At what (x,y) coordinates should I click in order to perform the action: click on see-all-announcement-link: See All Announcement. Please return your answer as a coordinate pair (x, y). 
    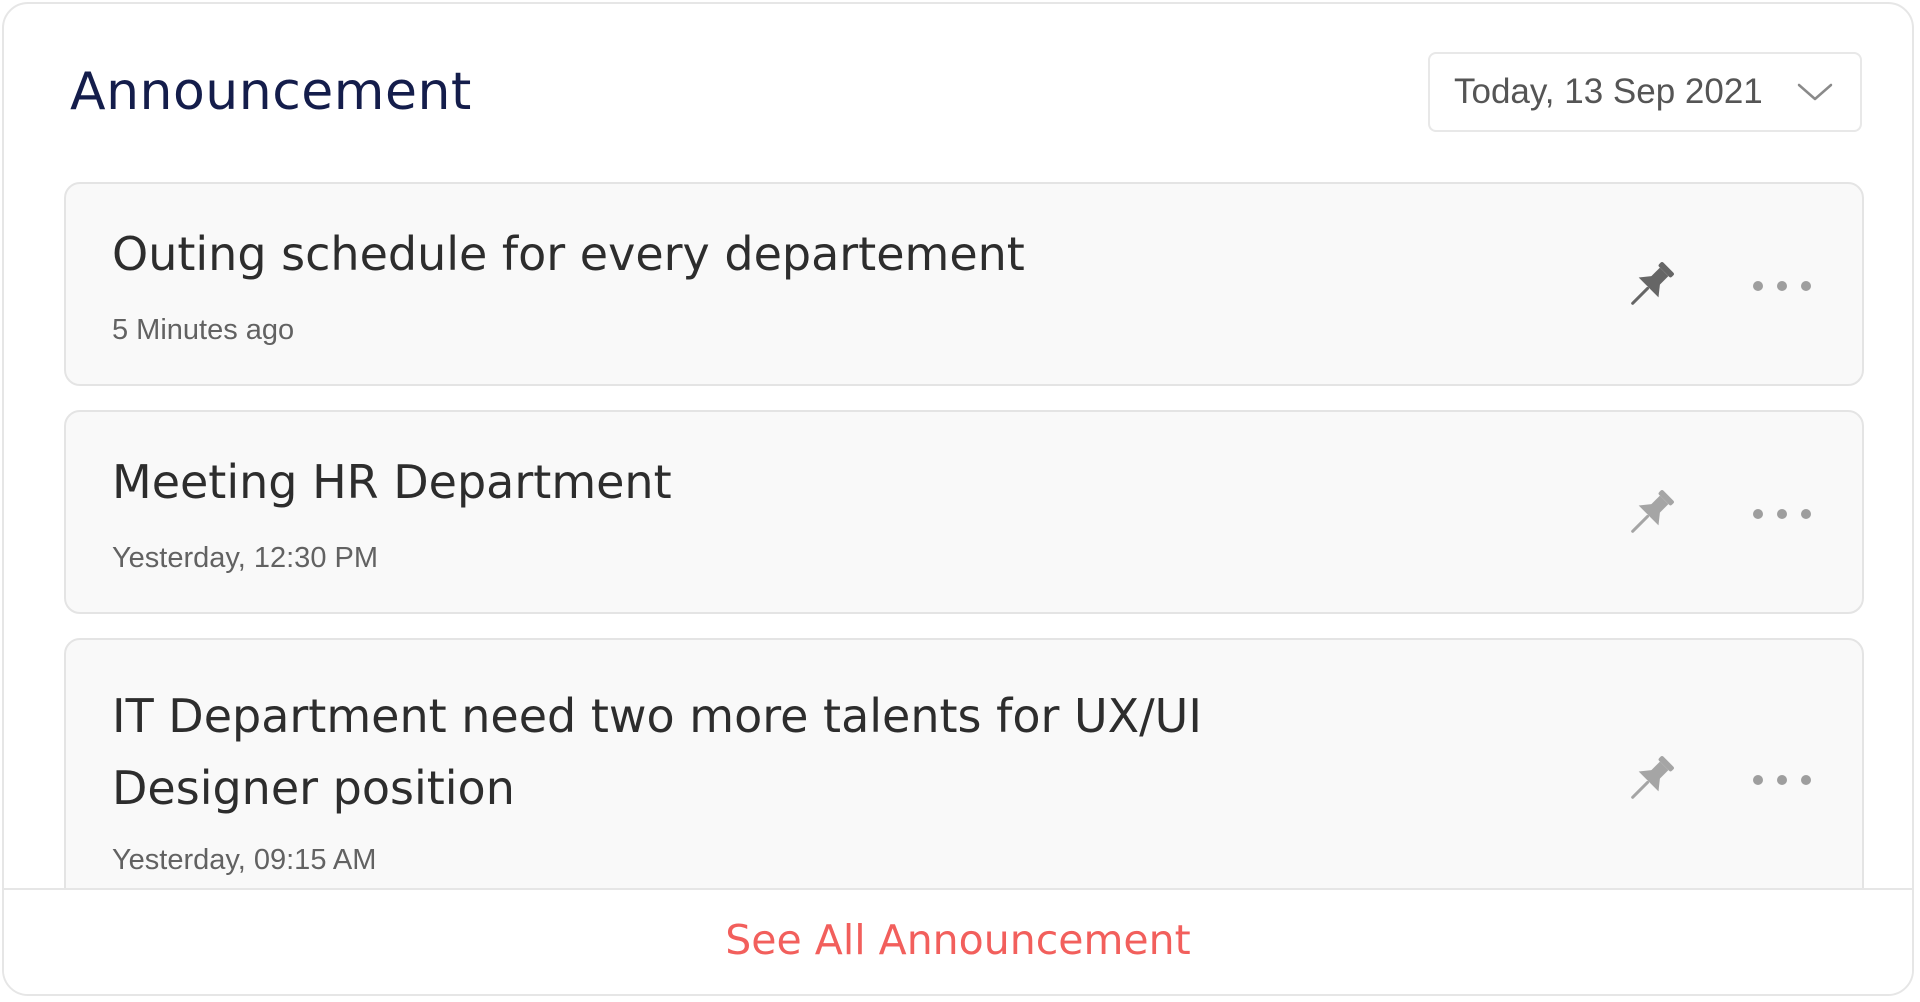
    Looking at the image, I should click on (958, 940).